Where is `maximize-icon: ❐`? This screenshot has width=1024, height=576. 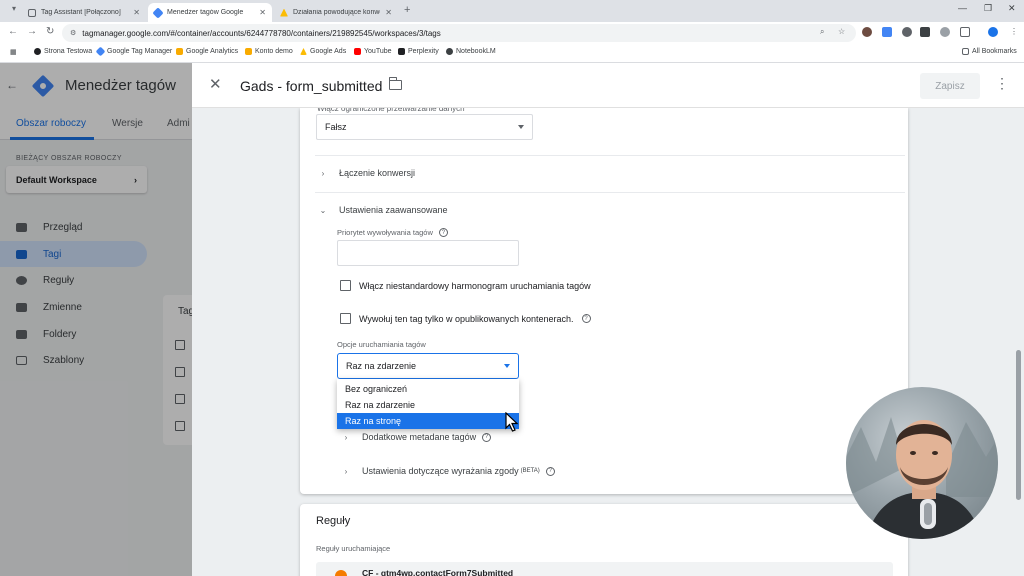
maximize-icon: ❐ is located at coordinates (988, 8).